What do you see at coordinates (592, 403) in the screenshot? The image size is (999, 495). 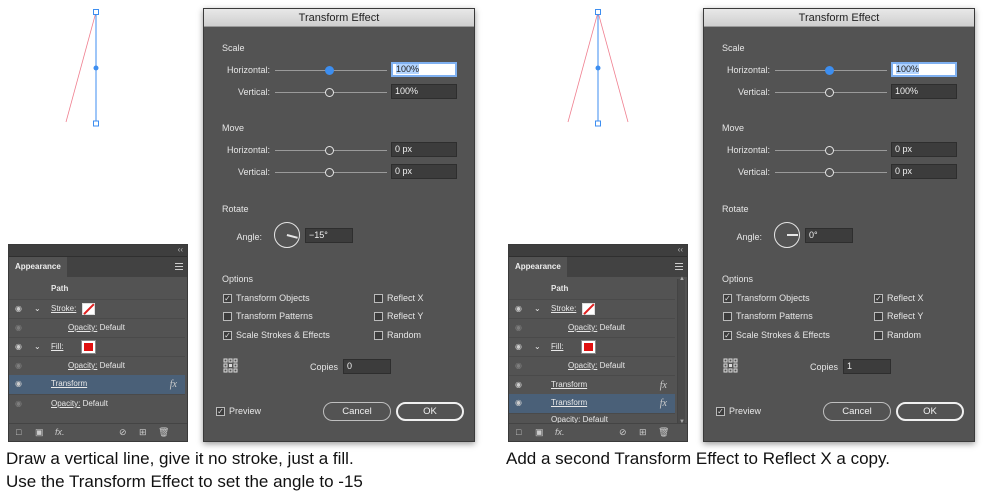 I see `transform-effect-row-2: ◉ Transform fx` at bounding box center [592, 403].